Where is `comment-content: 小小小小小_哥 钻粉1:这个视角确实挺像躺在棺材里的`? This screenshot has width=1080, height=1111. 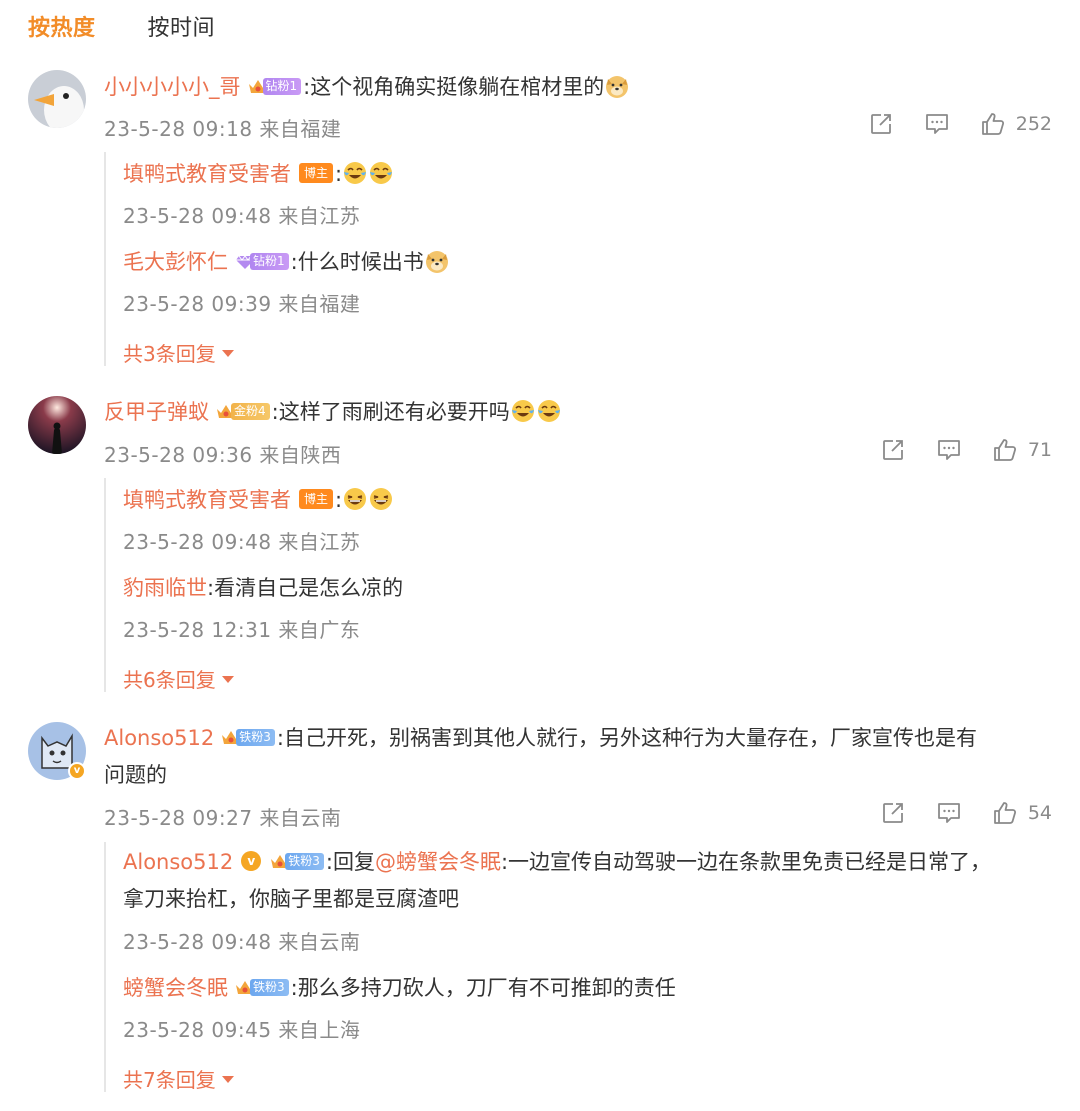 comment-content: 小小小小小_哥 钻粉1:这个视角确实挺像躺在棺材里的 is located at coordinates (577, 87).